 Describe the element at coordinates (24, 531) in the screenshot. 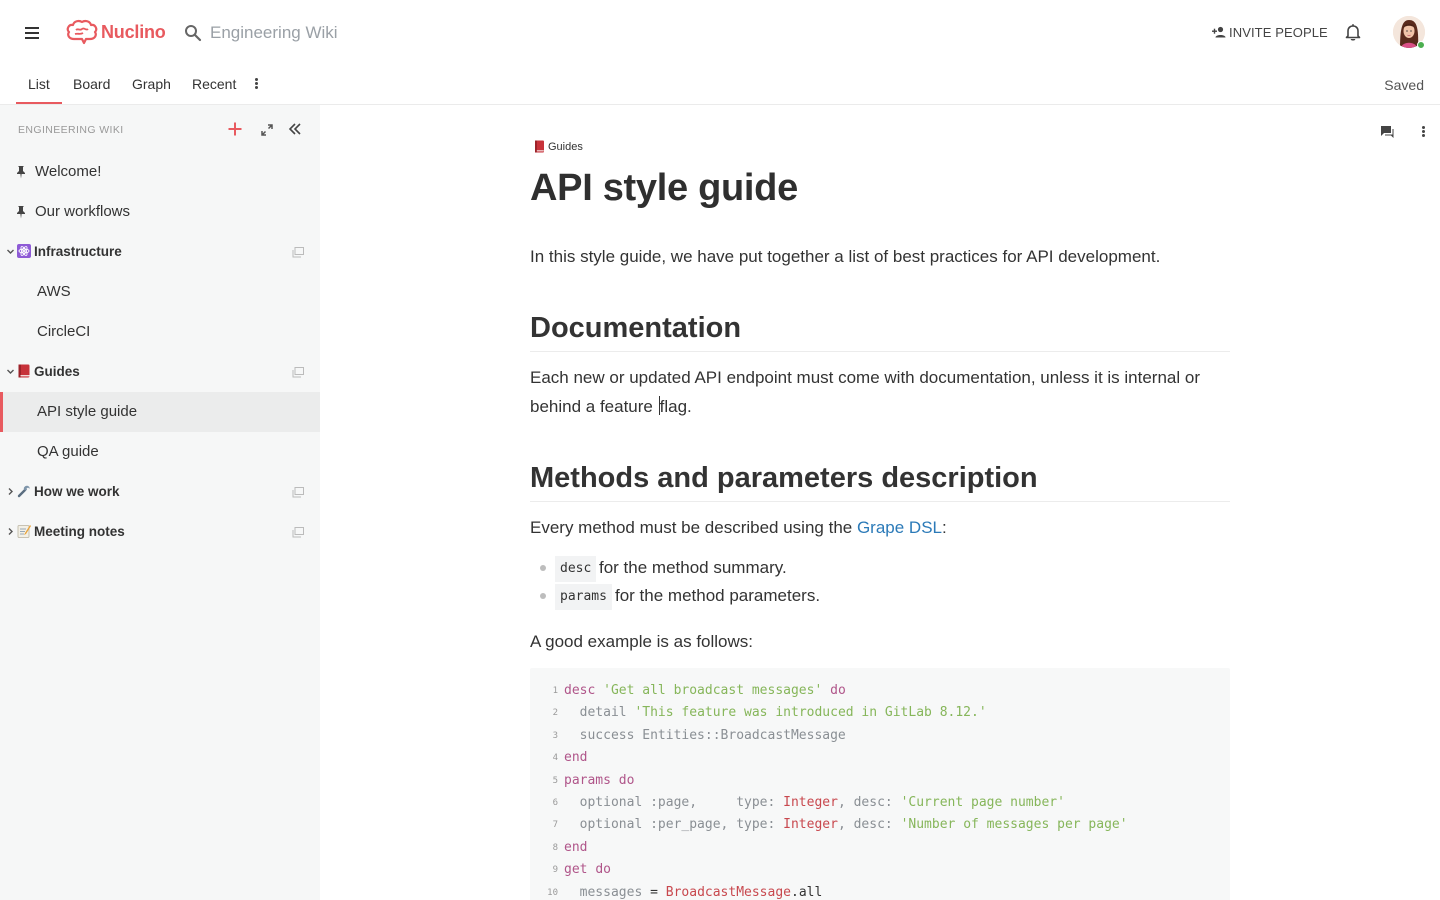

I see `memo-icon` at that location.